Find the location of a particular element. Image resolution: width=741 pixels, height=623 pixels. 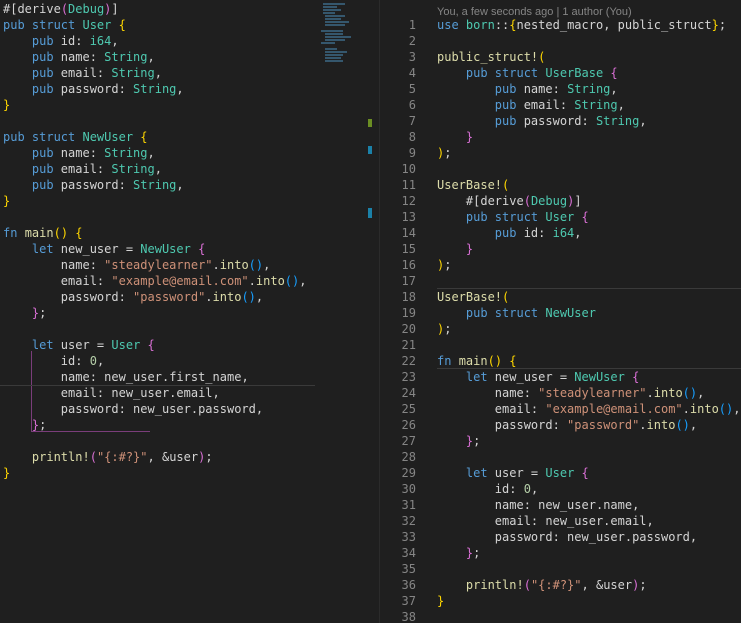

code-line: 8 } is located at coordinates (560, 137).